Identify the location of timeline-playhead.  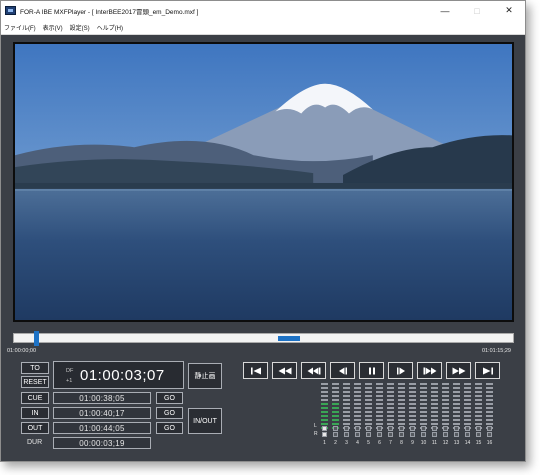
(36, 338).